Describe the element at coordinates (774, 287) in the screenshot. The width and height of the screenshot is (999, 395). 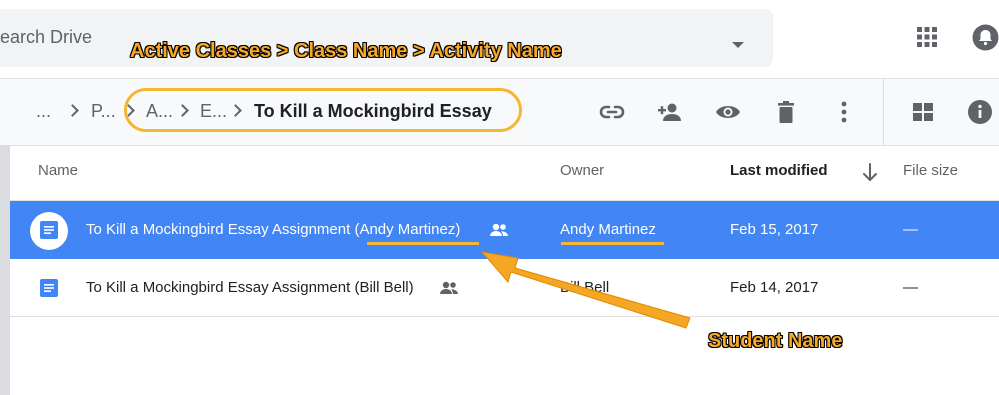
I see `modified-date: Feb 14, 2017` at that location.